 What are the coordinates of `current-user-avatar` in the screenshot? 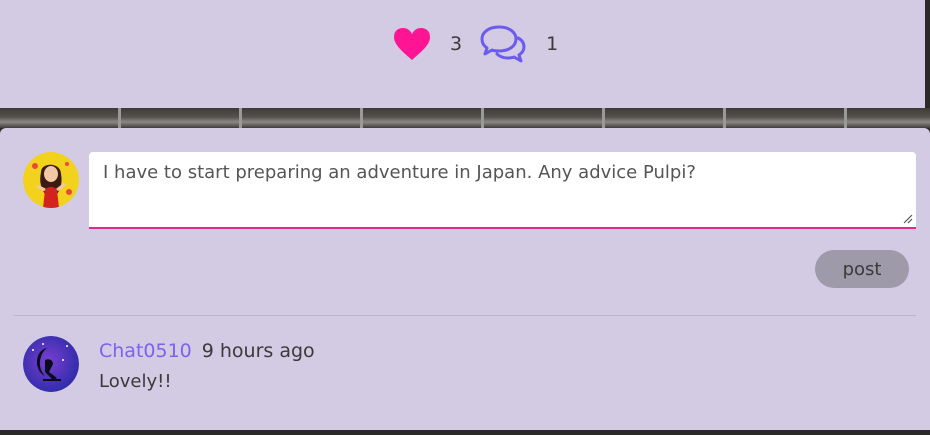 It's located at (51, 180).